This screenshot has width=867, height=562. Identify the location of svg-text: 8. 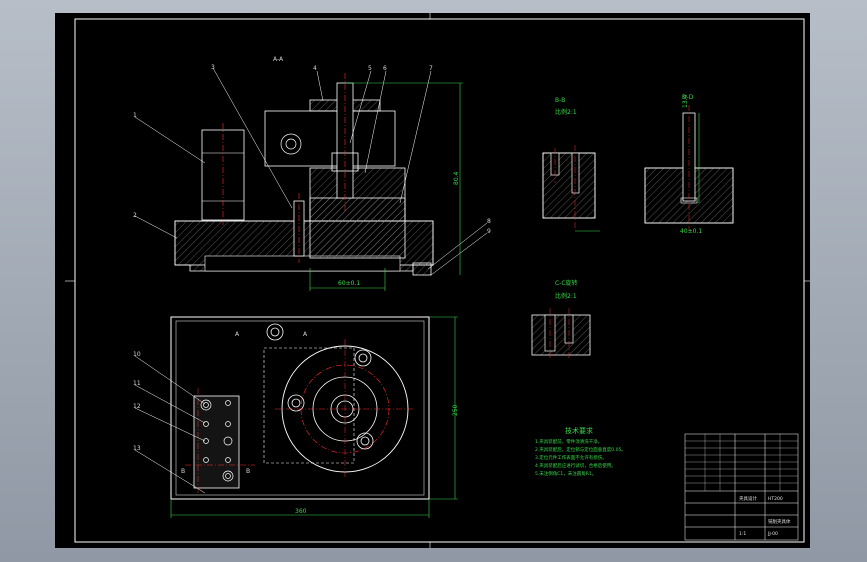
(489, 221).